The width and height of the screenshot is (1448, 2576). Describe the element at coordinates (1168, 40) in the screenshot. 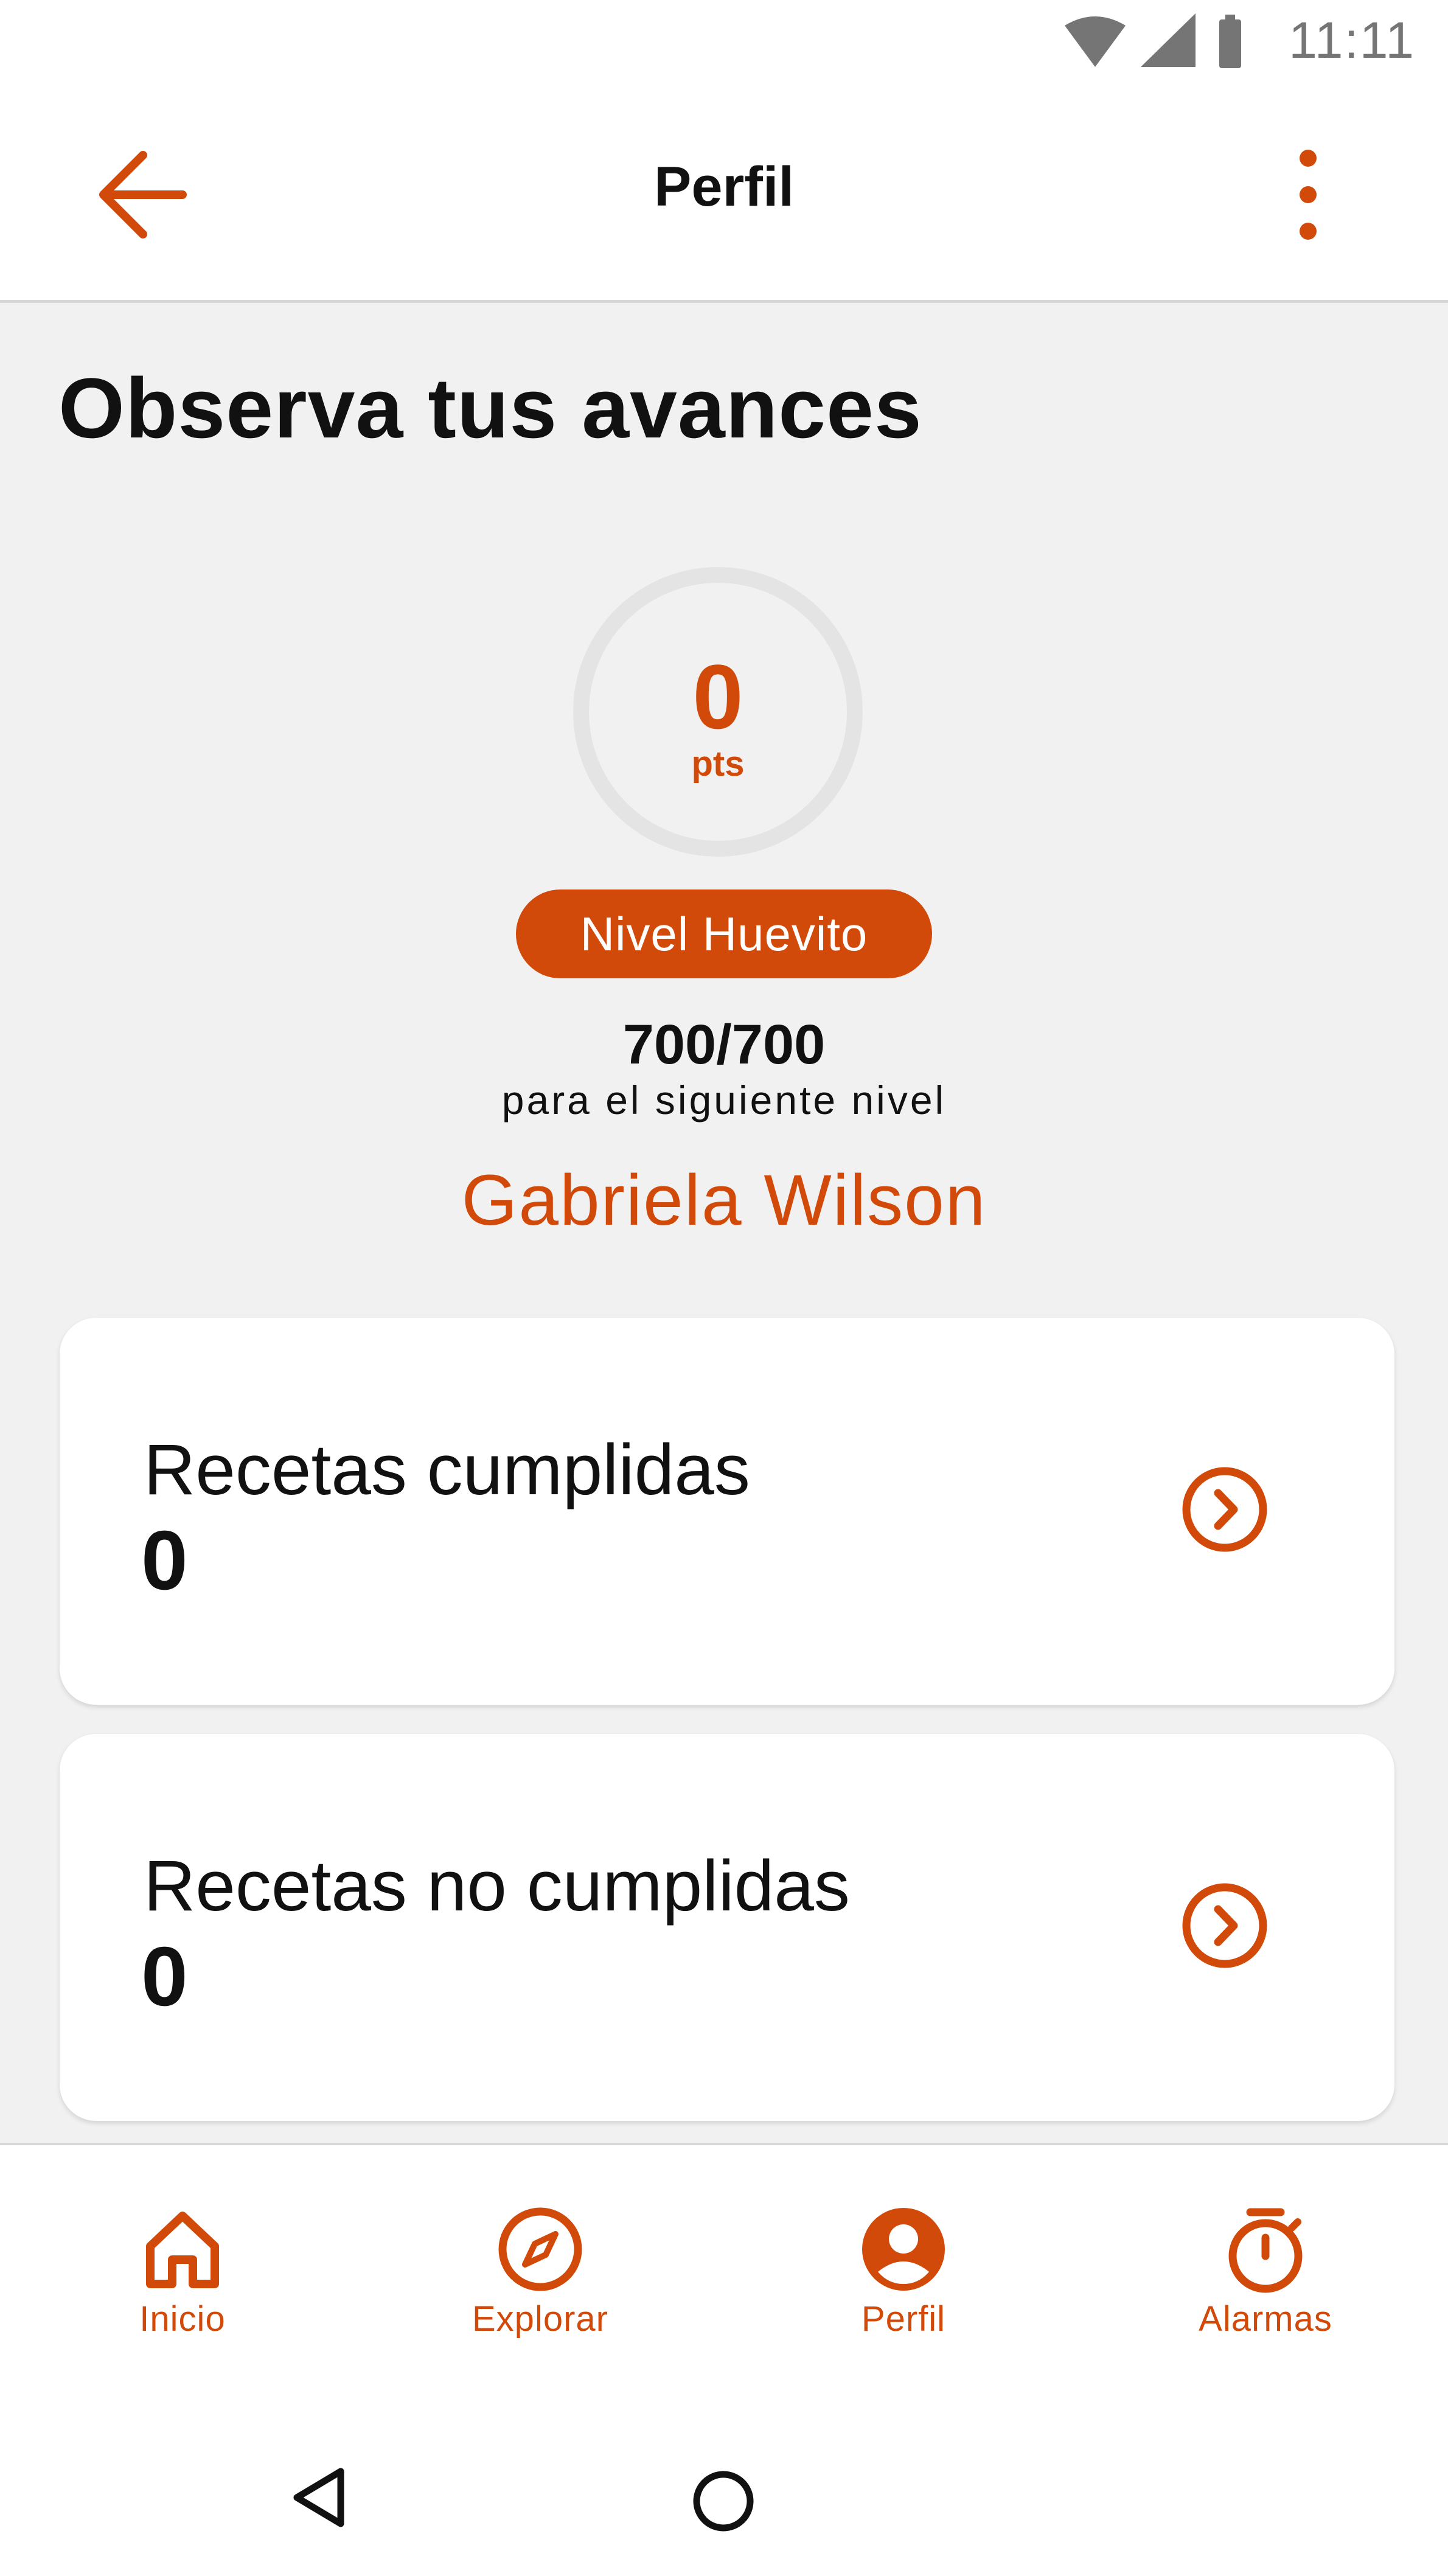

I see `cell-signal-icon` at that location.